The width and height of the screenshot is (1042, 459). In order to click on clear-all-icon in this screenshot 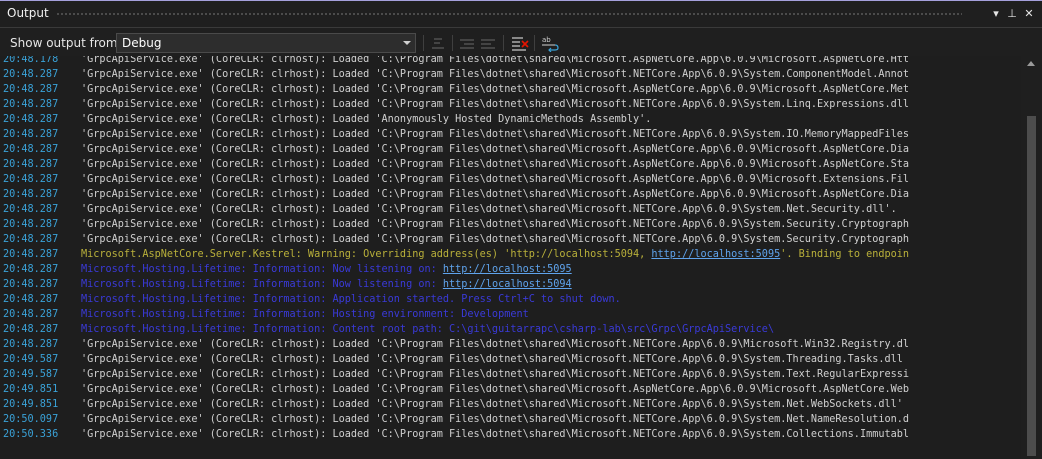, I will do `click(520, 44)`.